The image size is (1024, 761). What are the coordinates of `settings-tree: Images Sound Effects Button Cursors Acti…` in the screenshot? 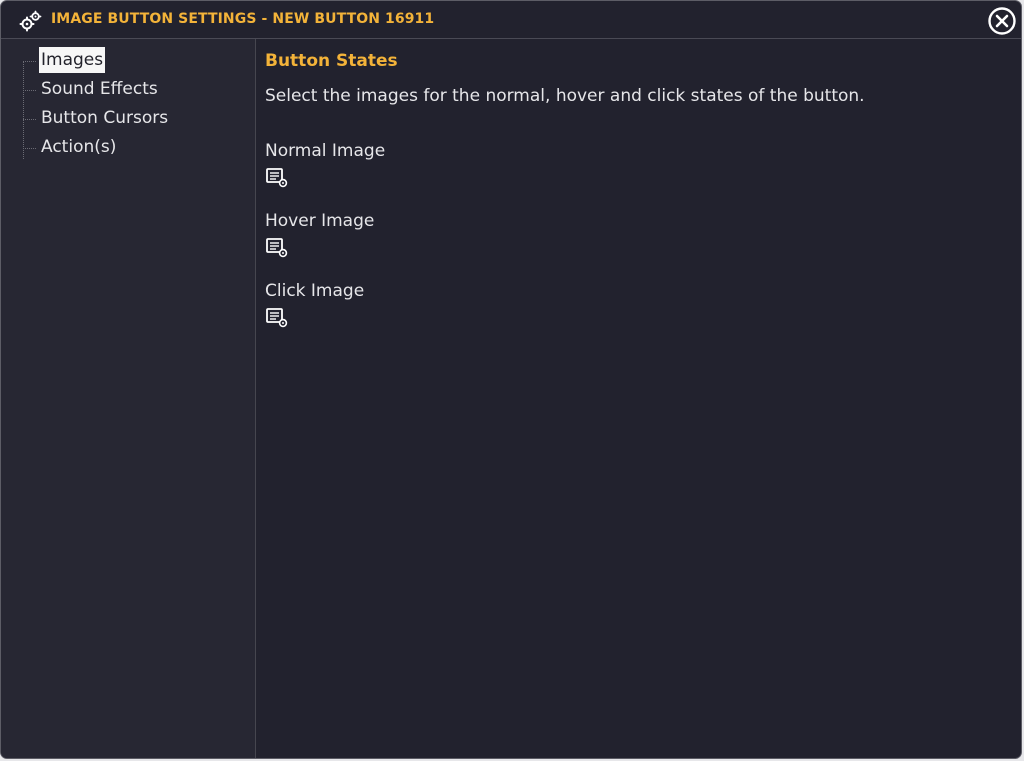 It's located at (94, 105).